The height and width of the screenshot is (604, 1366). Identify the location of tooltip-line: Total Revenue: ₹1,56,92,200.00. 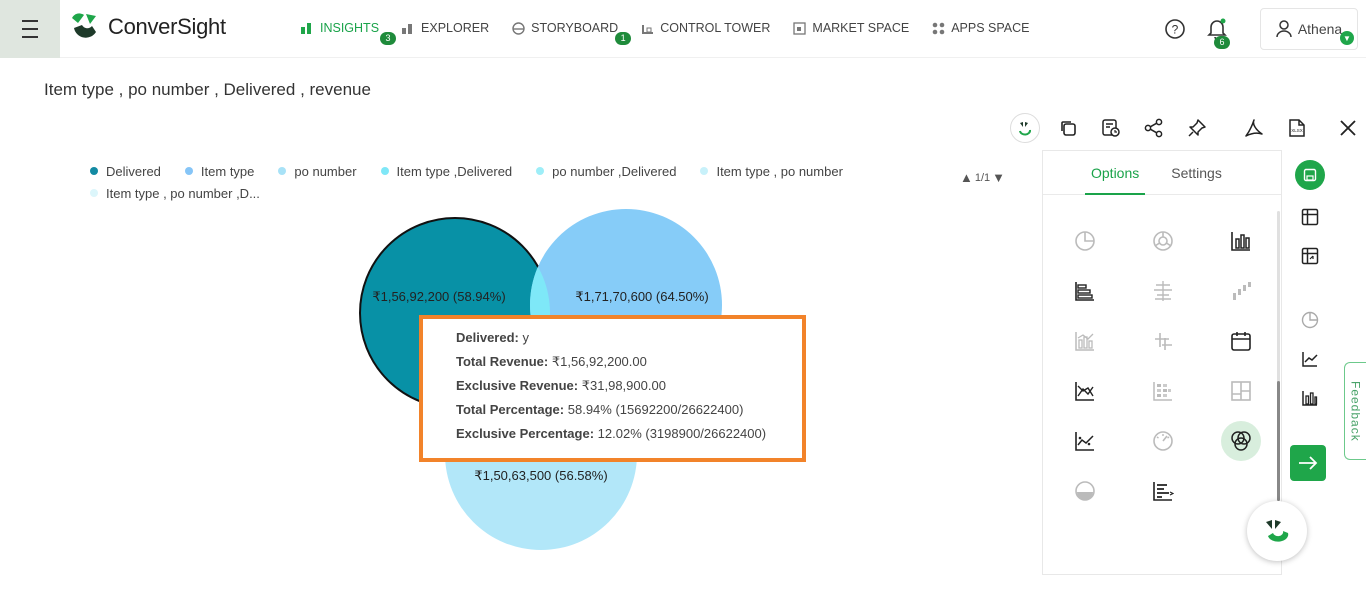
(629, 364).